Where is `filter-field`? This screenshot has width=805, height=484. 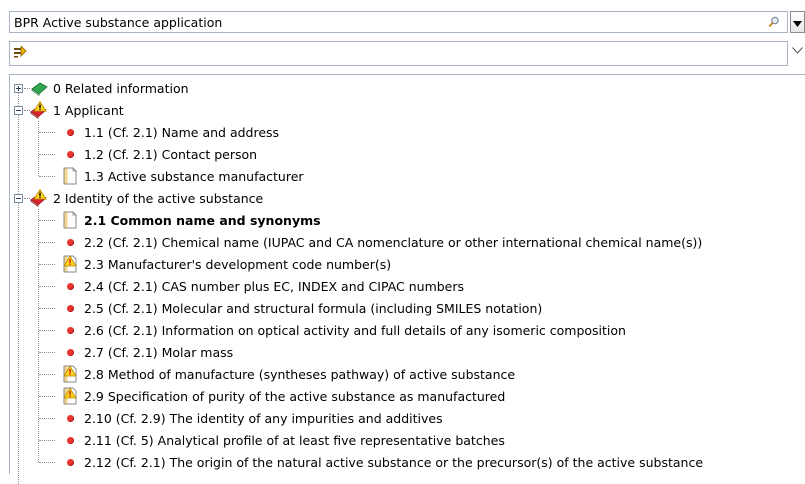 filter-field is located at coordinates (398, 53).